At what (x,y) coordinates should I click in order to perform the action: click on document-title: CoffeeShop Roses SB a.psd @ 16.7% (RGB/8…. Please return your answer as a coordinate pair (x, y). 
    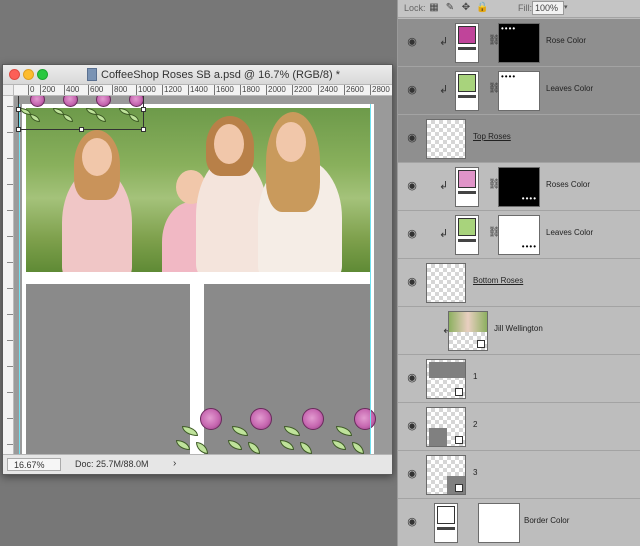
    Looking at the image, I should click on (221, 75).